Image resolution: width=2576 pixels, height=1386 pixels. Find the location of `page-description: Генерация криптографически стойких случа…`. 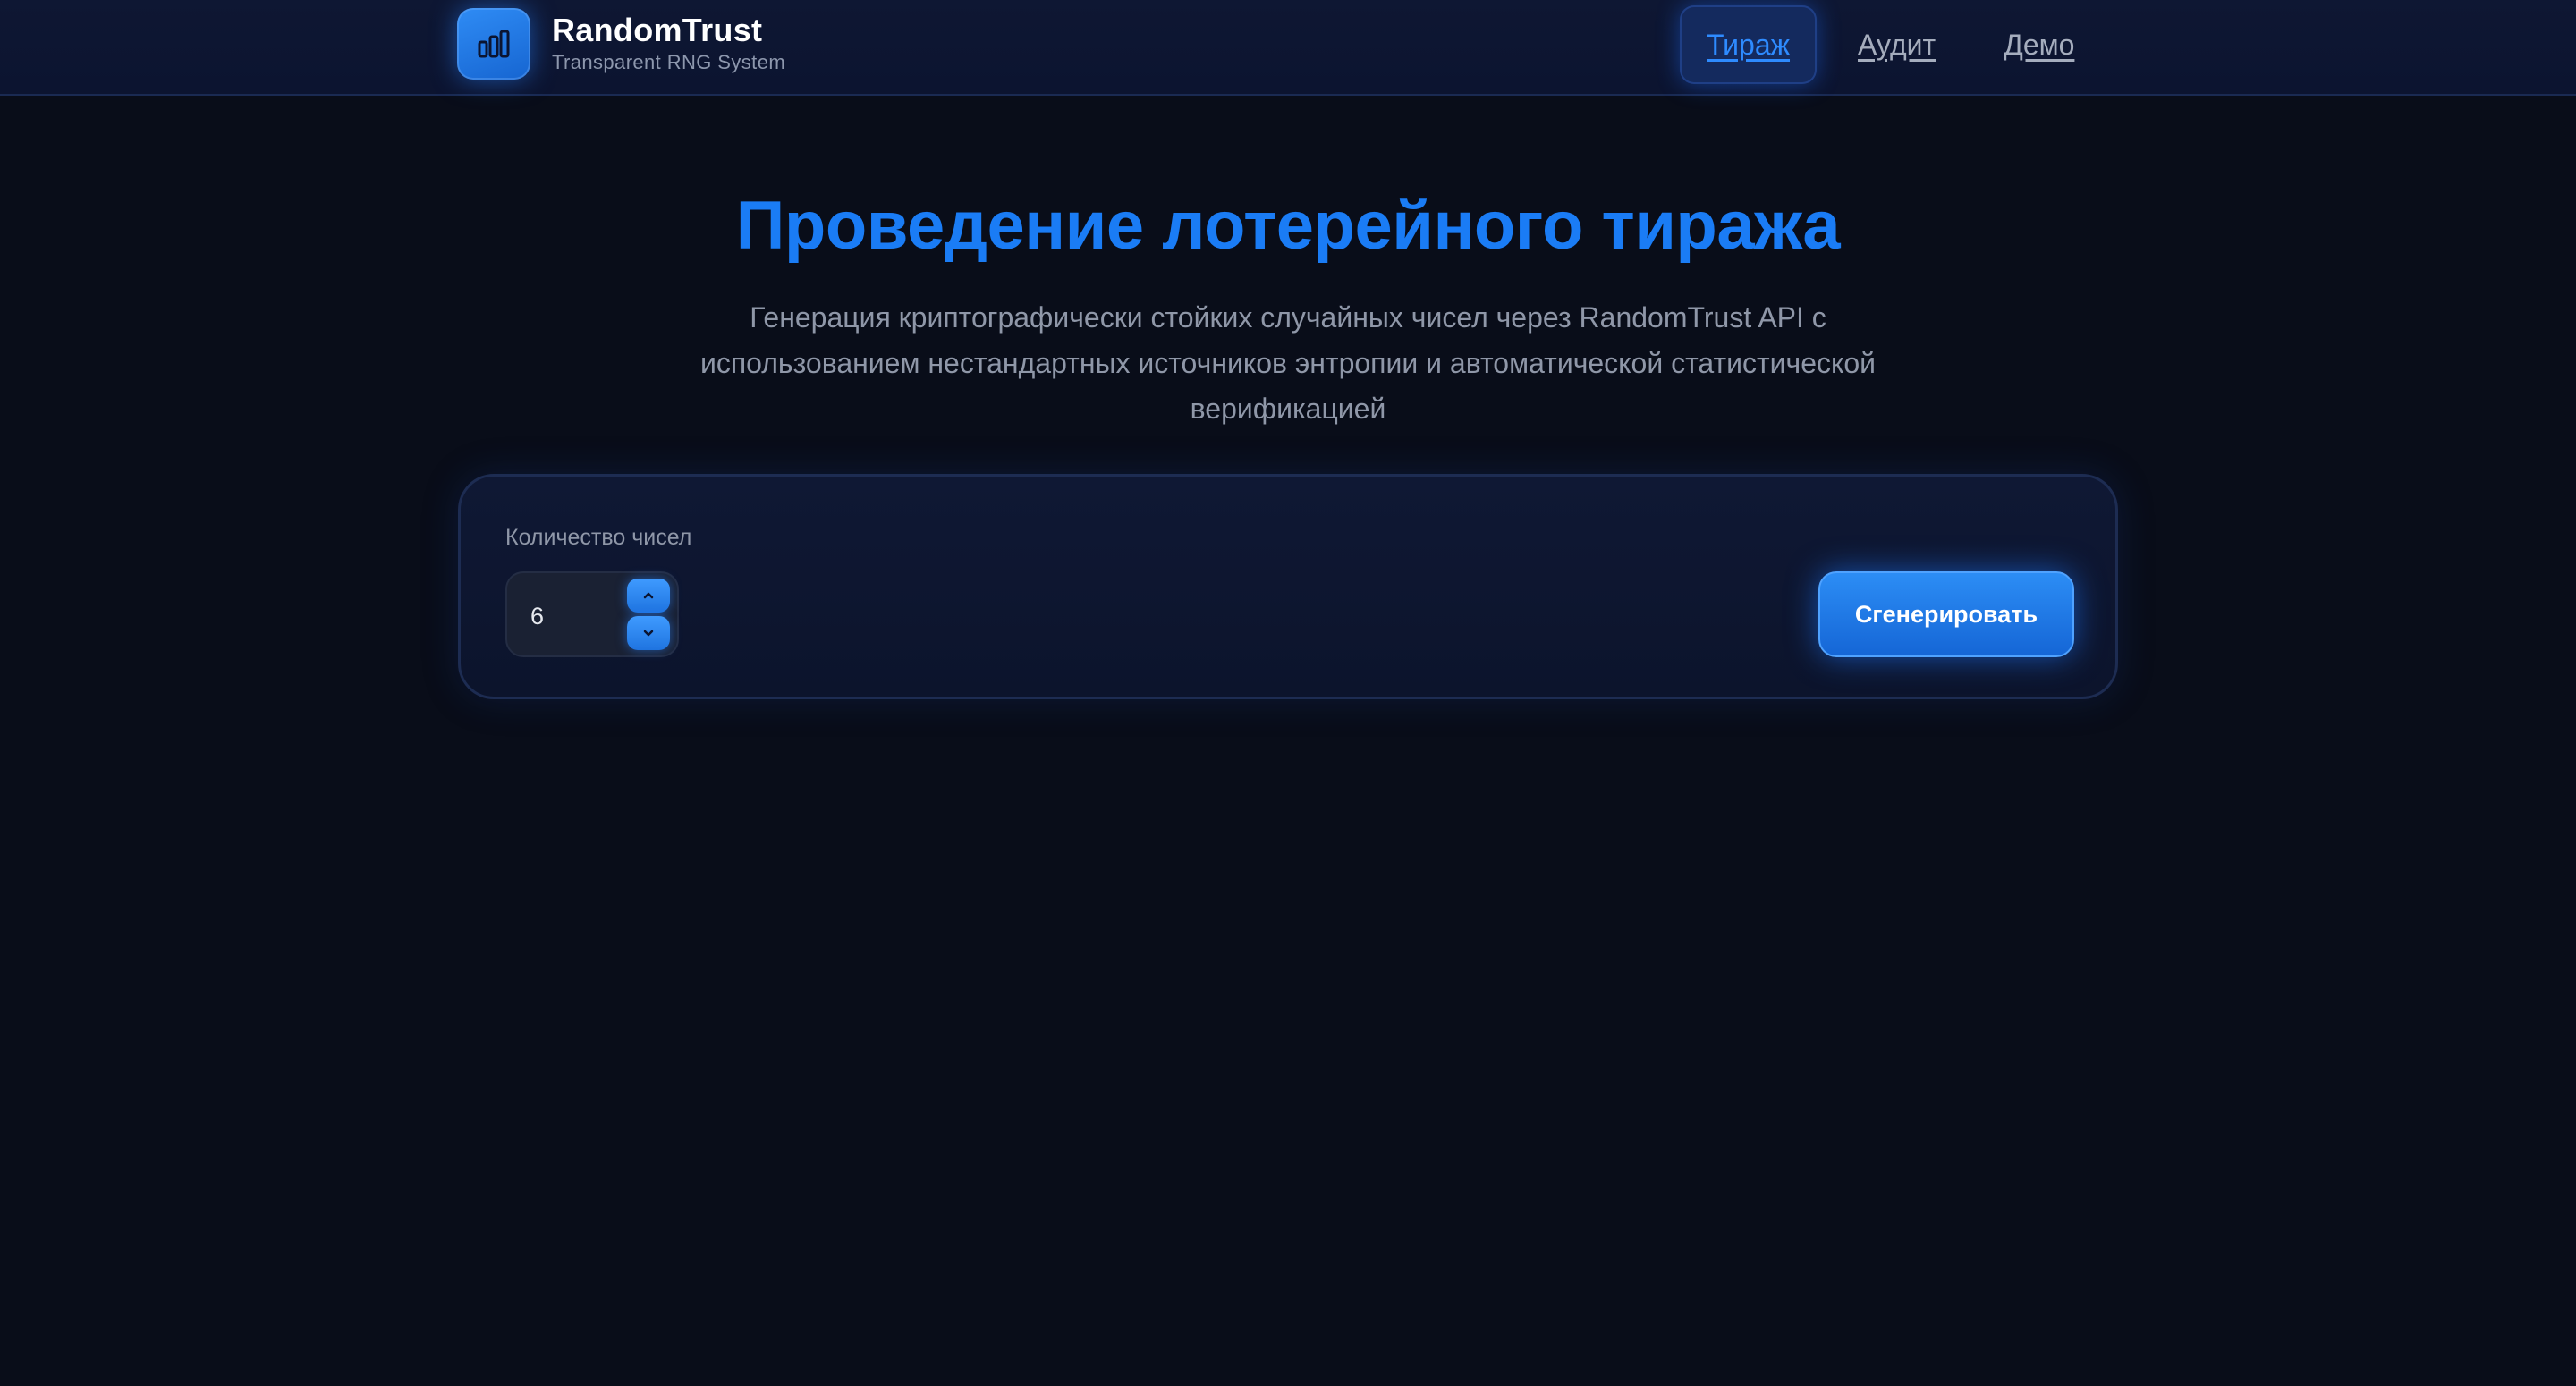

page-description: Генерация криптографически стойких случа… is located at coordinates (1288, 363).